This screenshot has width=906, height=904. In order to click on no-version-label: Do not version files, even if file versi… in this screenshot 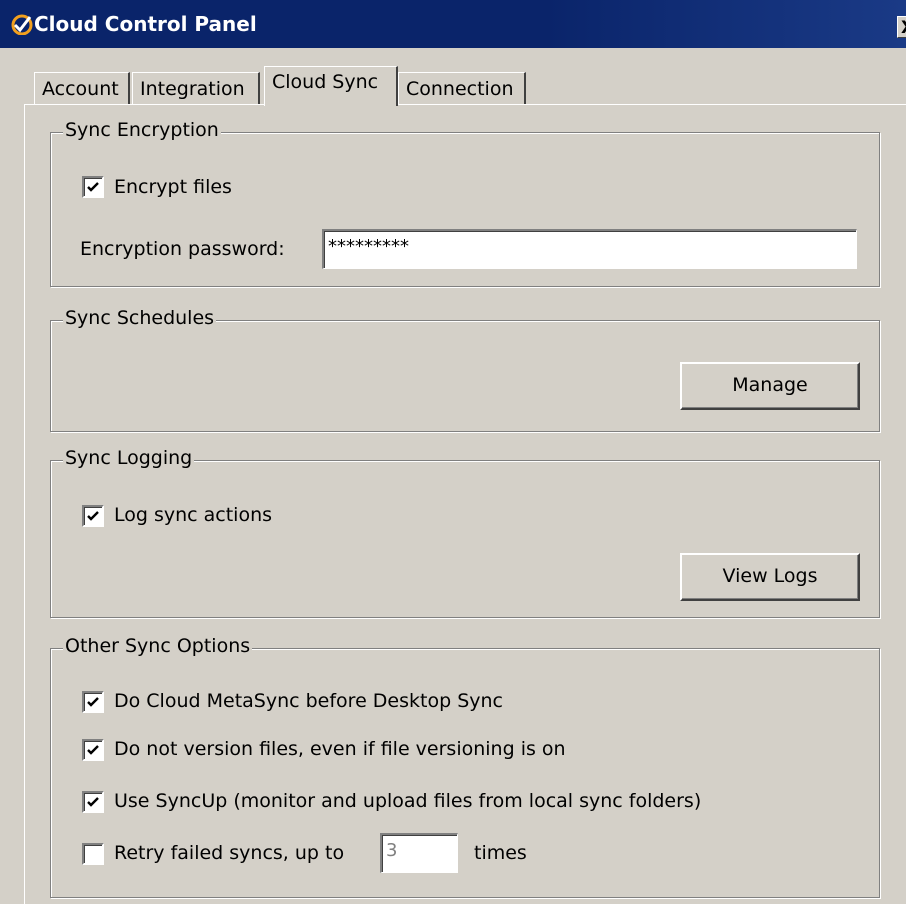, I will do `click(340, 749)`.